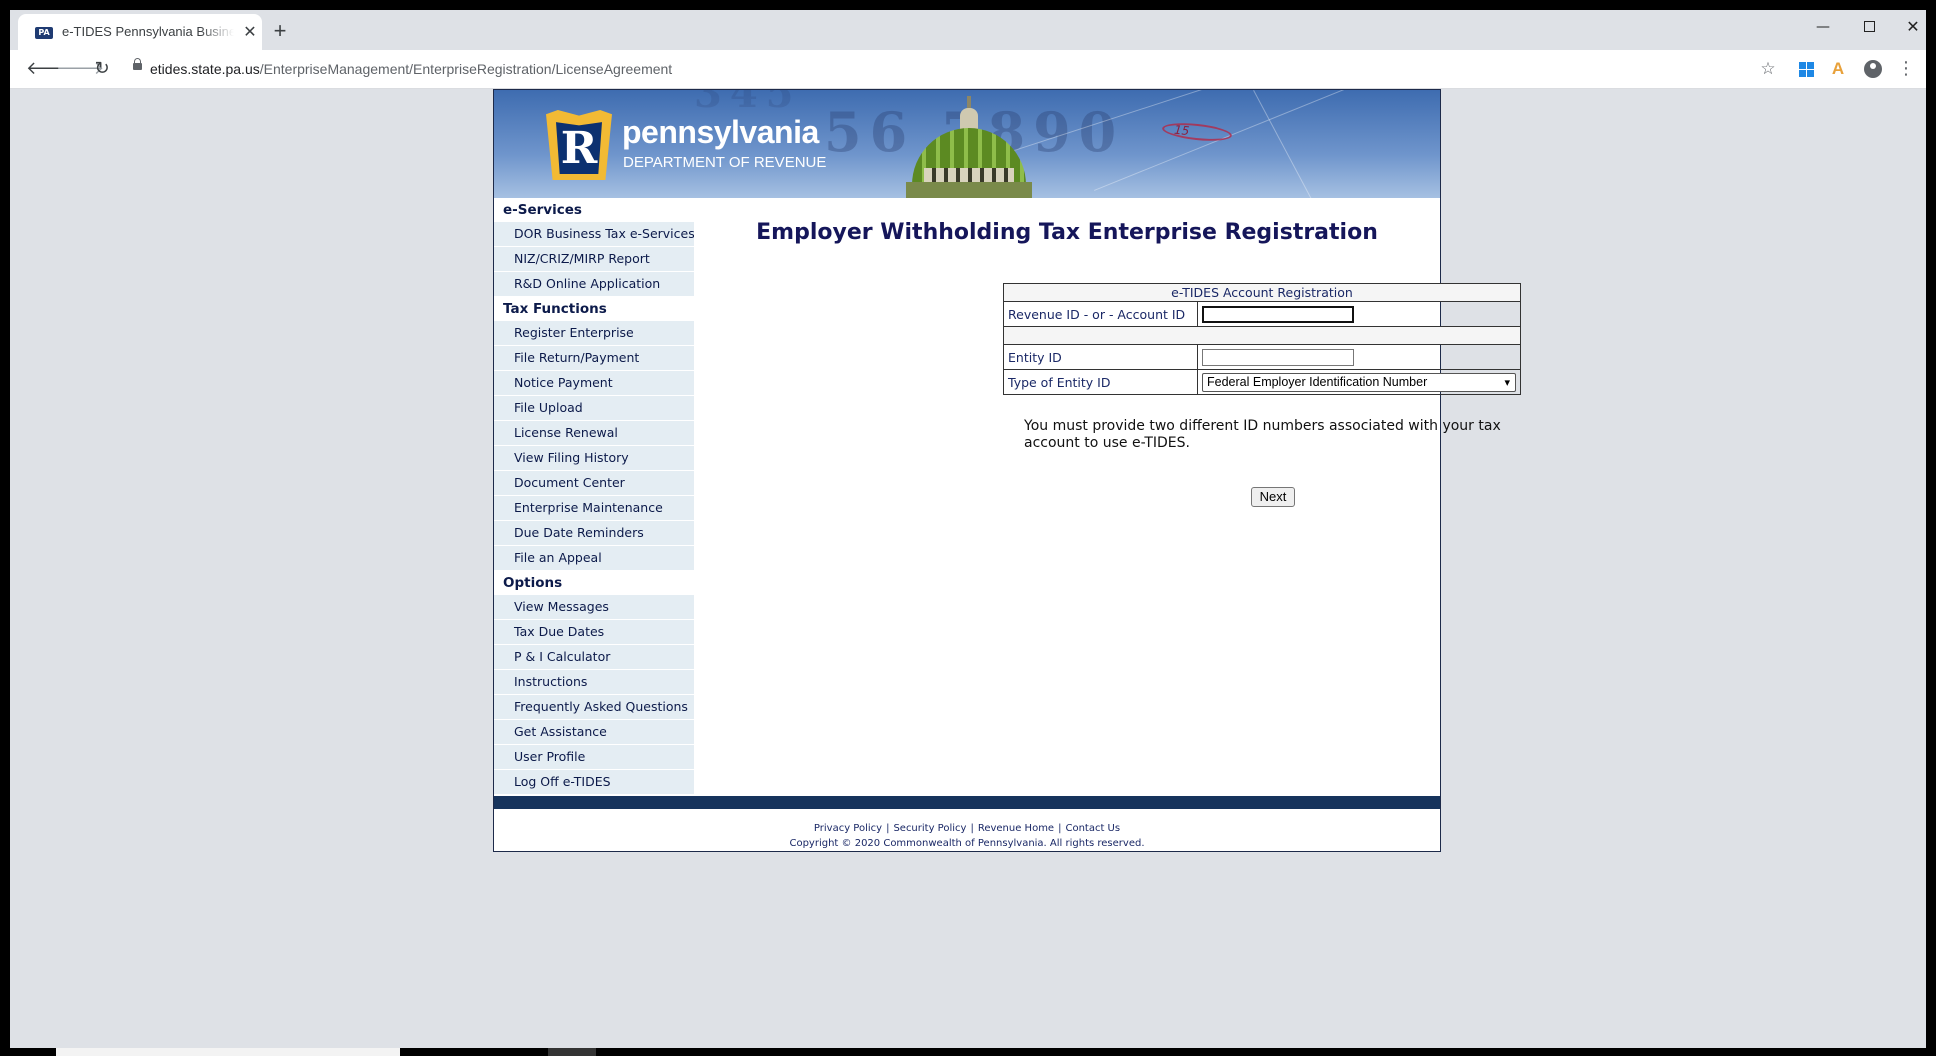  Describe the element at coordinates (1262, 292) in the screenshot. I see `registration-table-caption: e-TIDES Account Registration` at that location.